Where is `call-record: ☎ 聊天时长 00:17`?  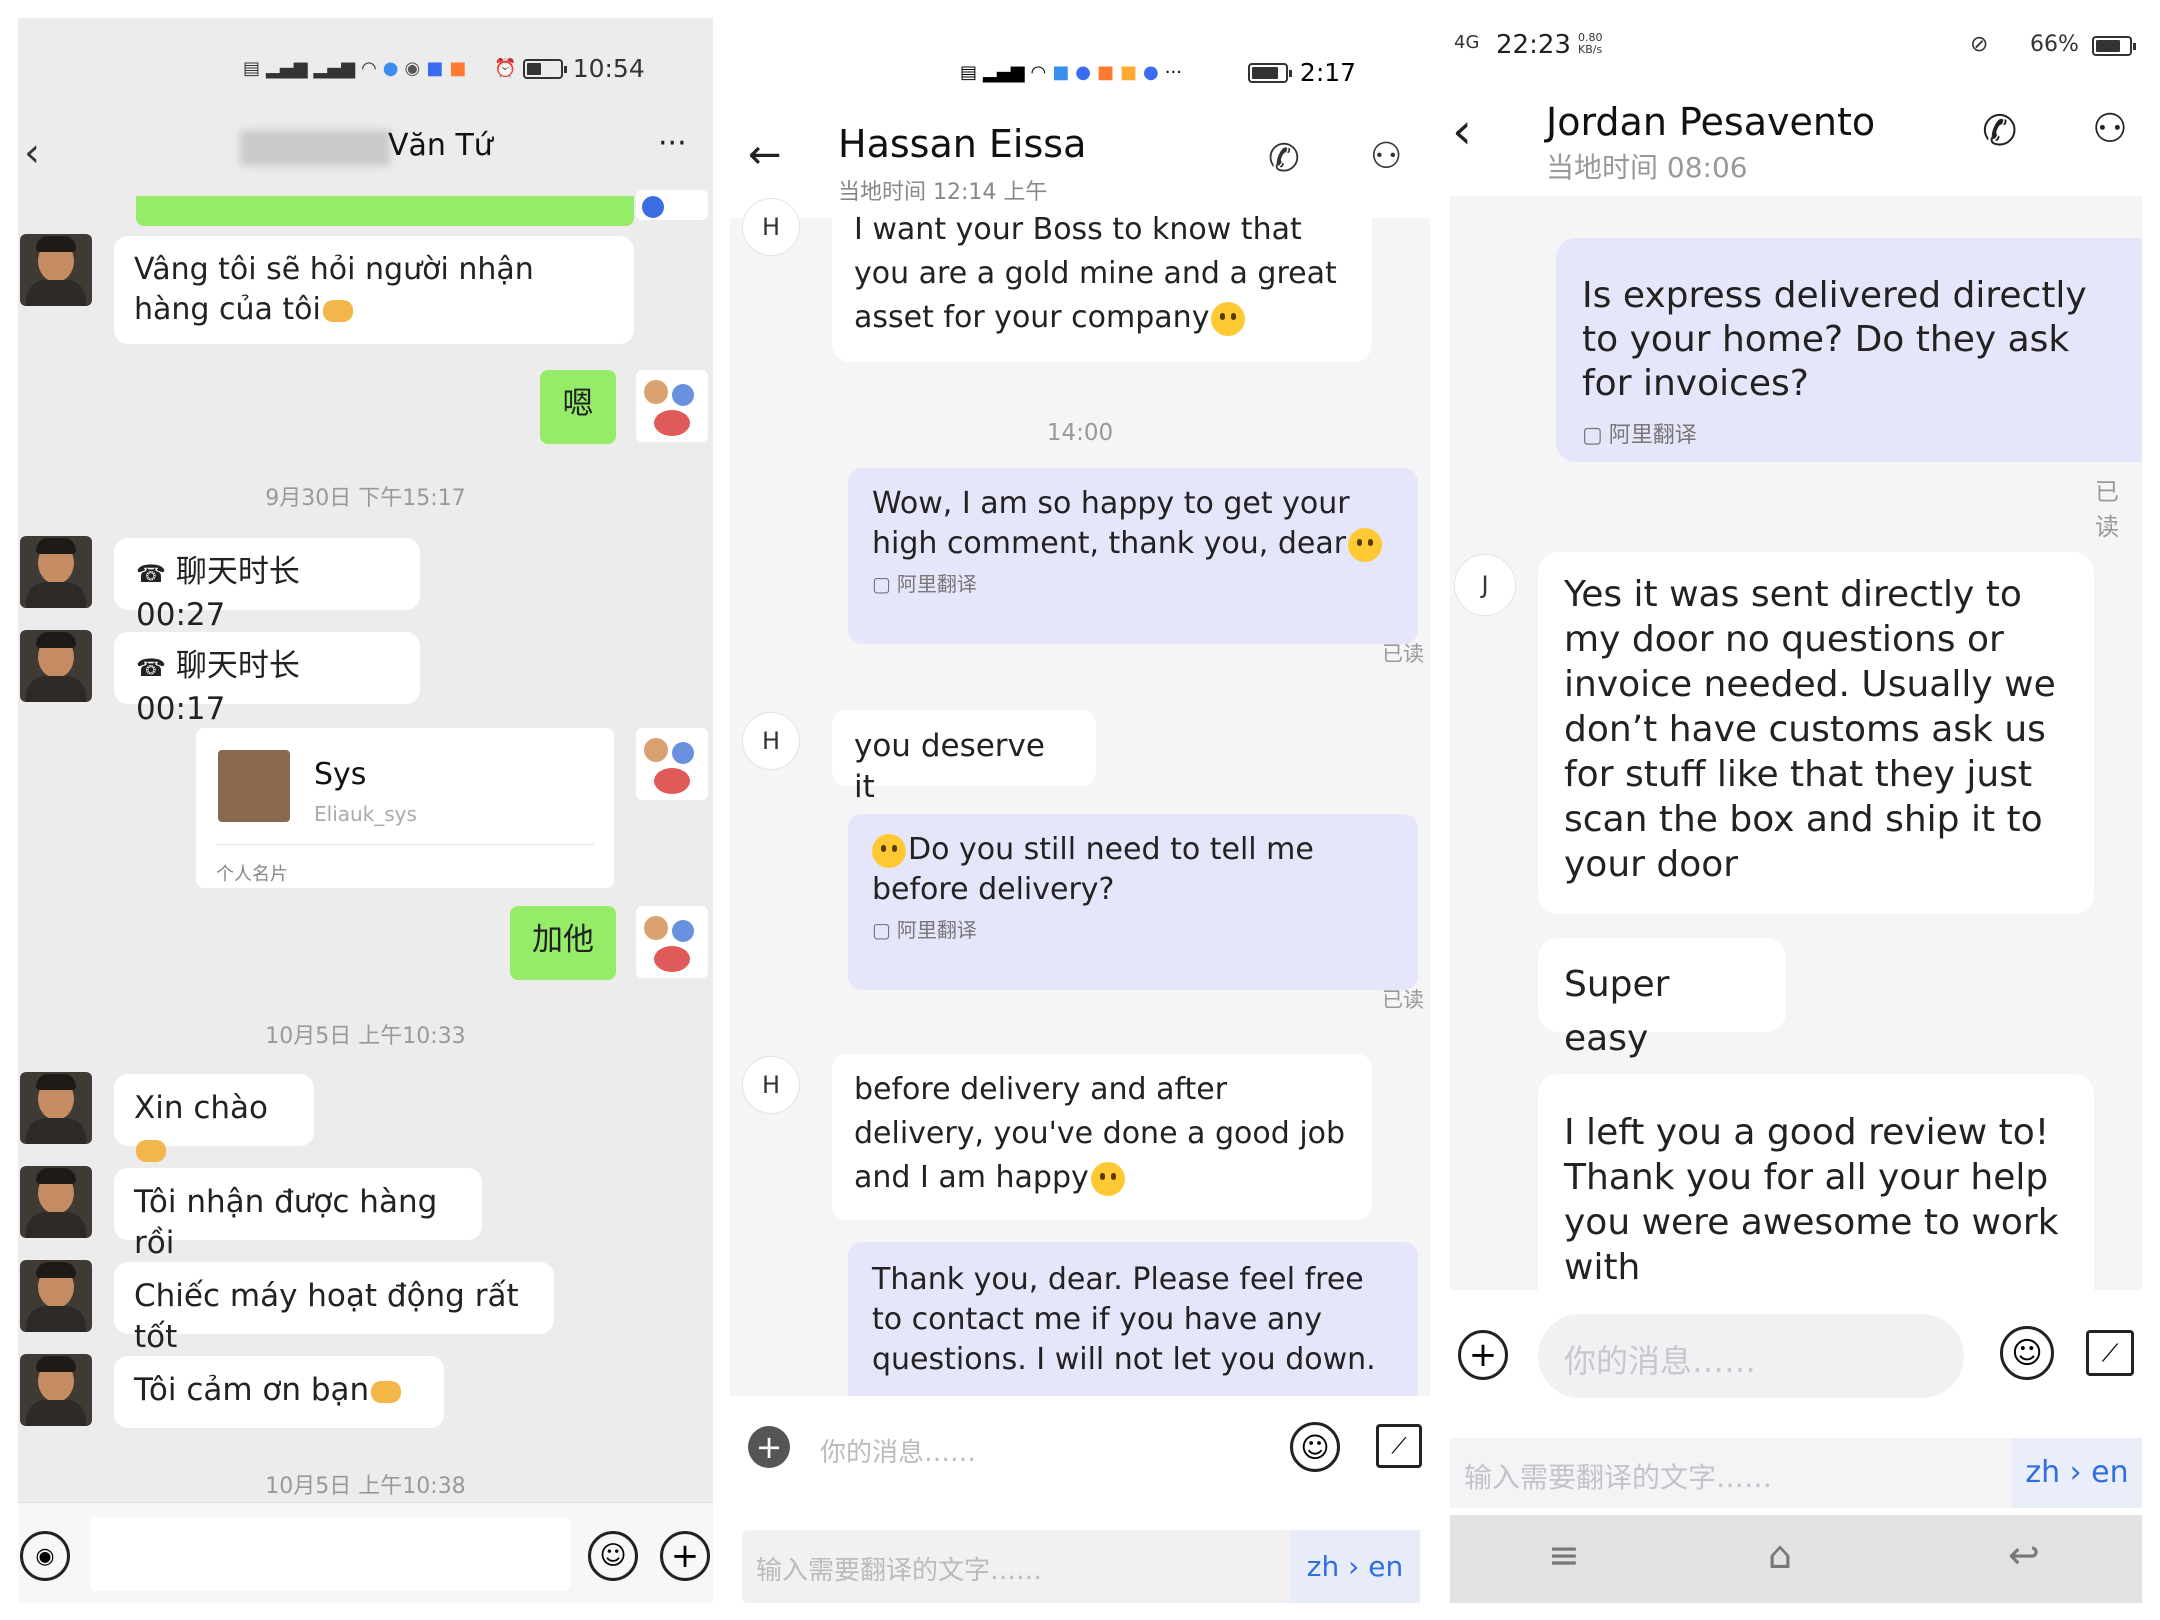 call-record: ☎ 聊天时长 00:17 is located at coordinates (267, 679).